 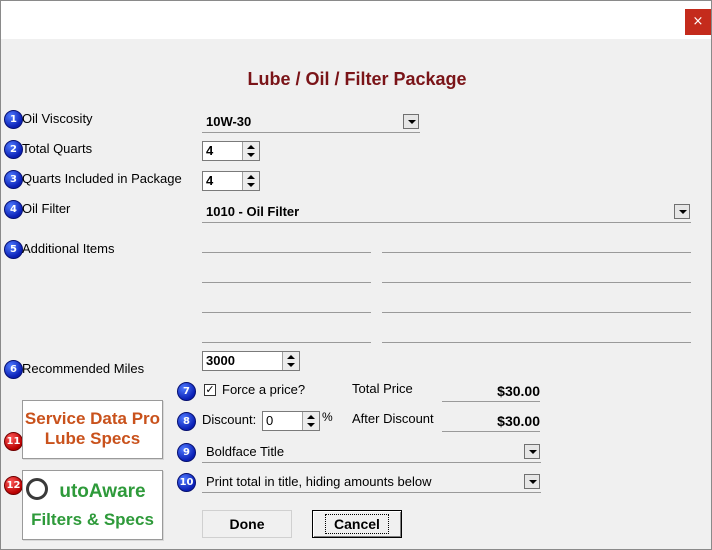 I want to click on discount-value: 0, so click(x=270, y=420).